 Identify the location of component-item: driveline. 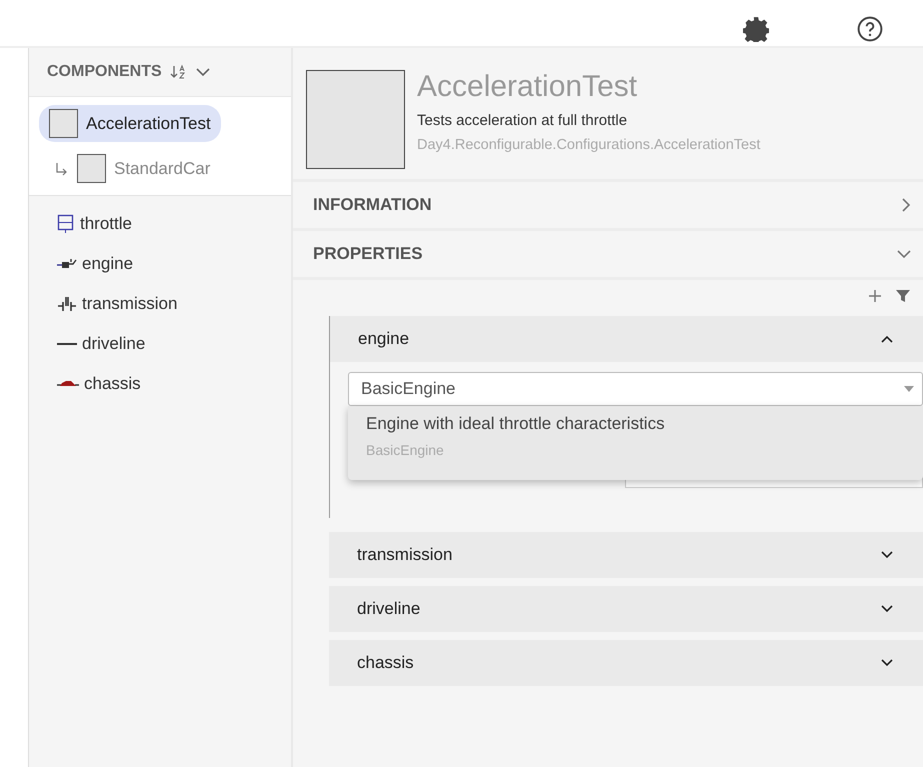
(160, 344).